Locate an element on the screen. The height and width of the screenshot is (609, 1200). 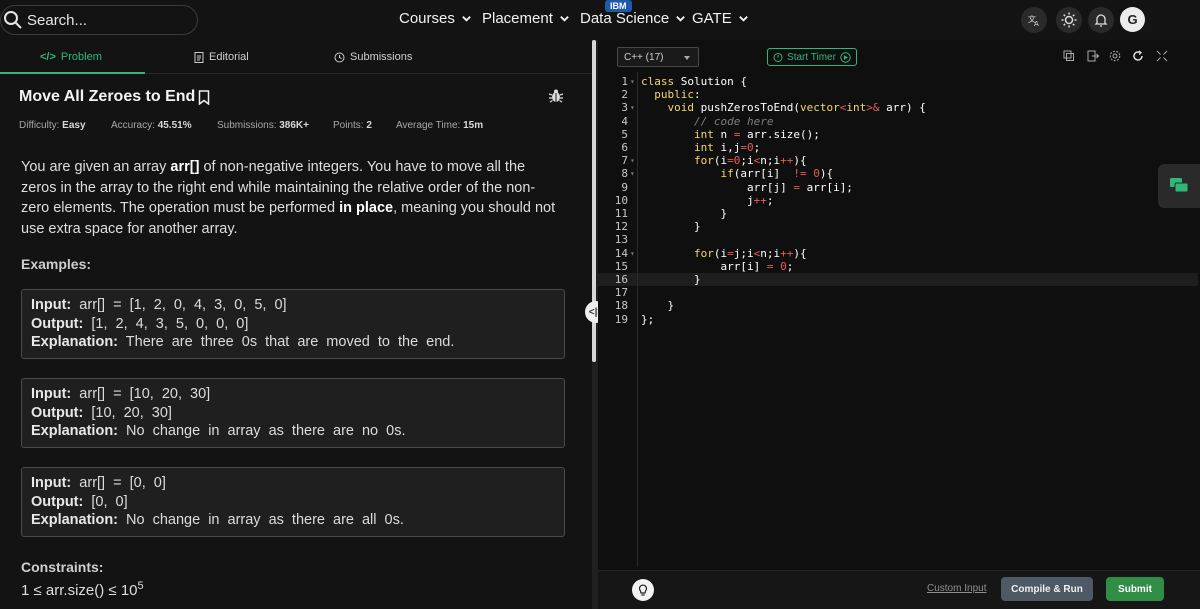
gutter-divider is located at coordinates (637, 319).